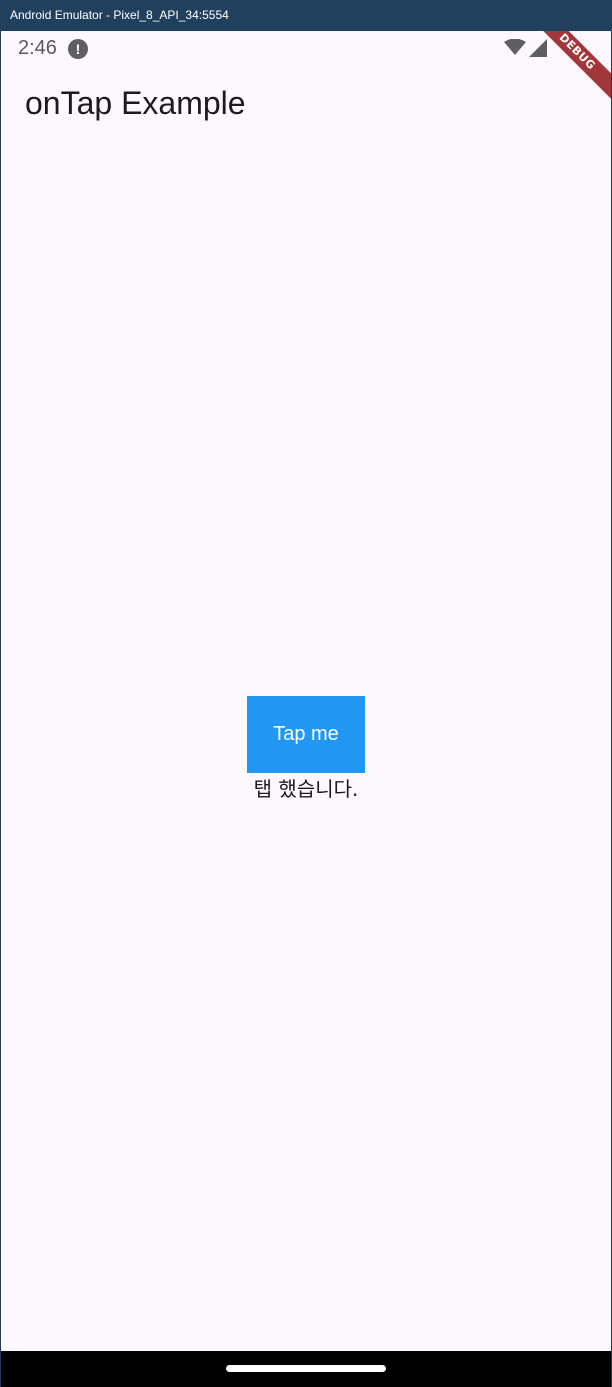 This screenshot has height=1387, width=612. What do you see at coordinates (78, 49) in the screenshot?
I see `alert-icon: !` at bounding box center [78, 49].